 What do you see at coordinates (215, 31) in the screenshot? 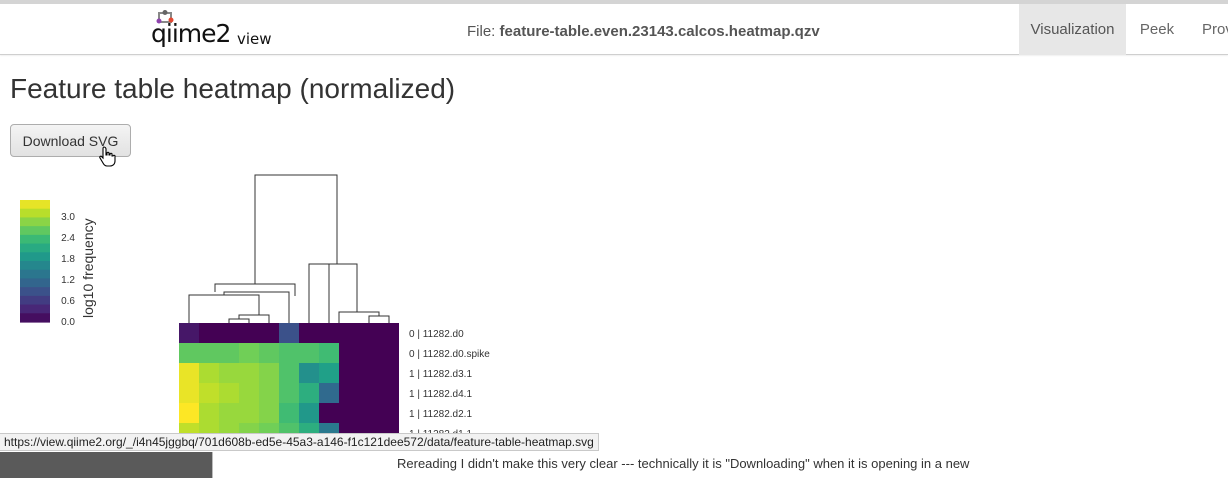
I see `qiime2view-logo: qiime2 view` at bounding box center [215, 31].